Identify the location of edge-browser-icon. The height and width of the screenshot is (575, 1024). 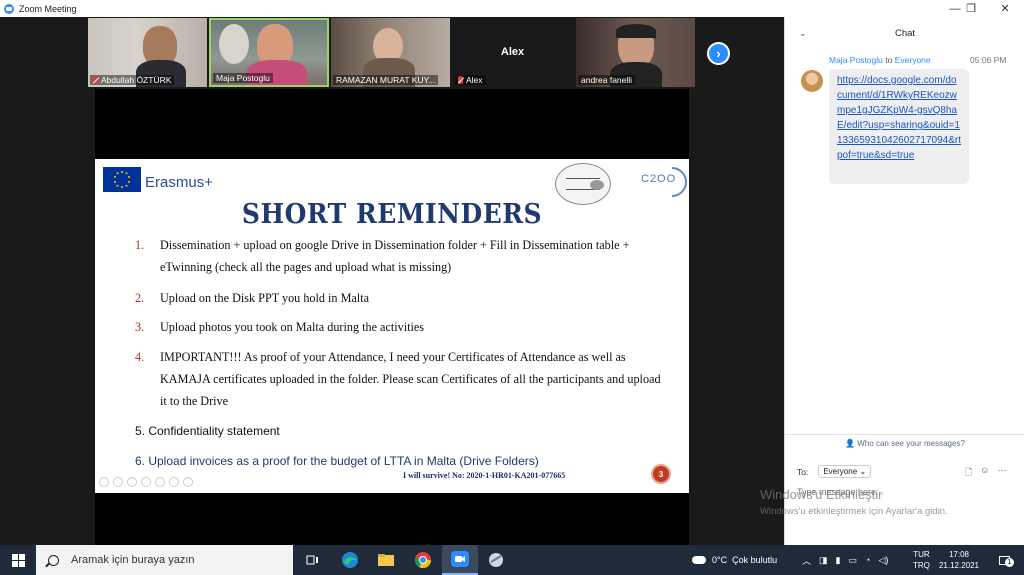
(350, 560).